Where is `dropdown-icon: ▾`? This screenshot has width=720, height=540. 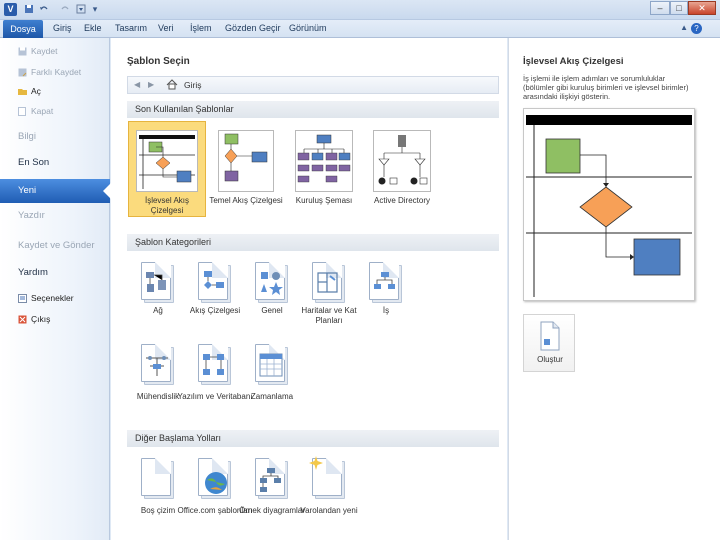 dropdown-icon: ▾ is located at coordinates (95, 9).